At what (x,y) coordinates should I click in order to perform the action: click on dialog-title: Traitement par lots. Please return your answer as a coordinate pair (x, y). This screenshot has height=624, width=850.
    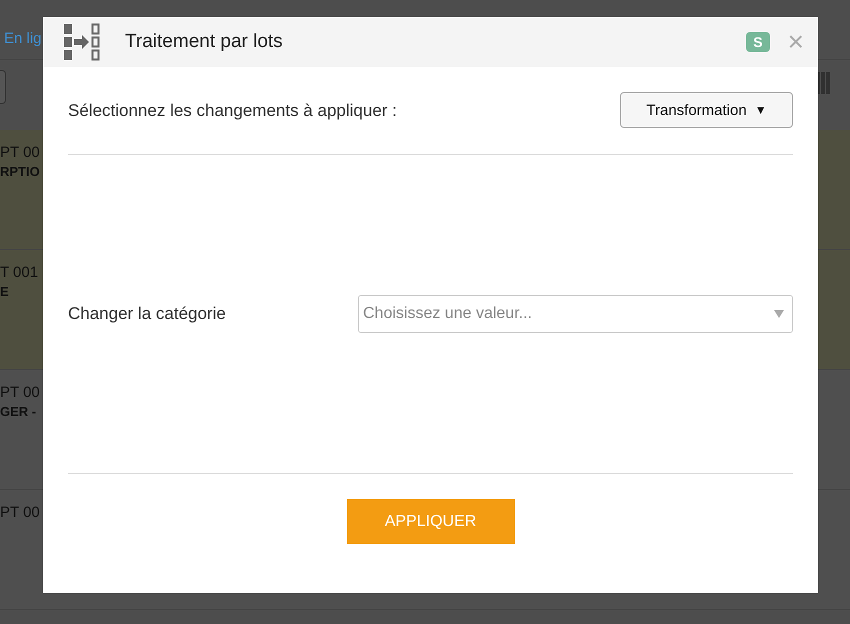
    Looking at the image, I should click on (204, 42).